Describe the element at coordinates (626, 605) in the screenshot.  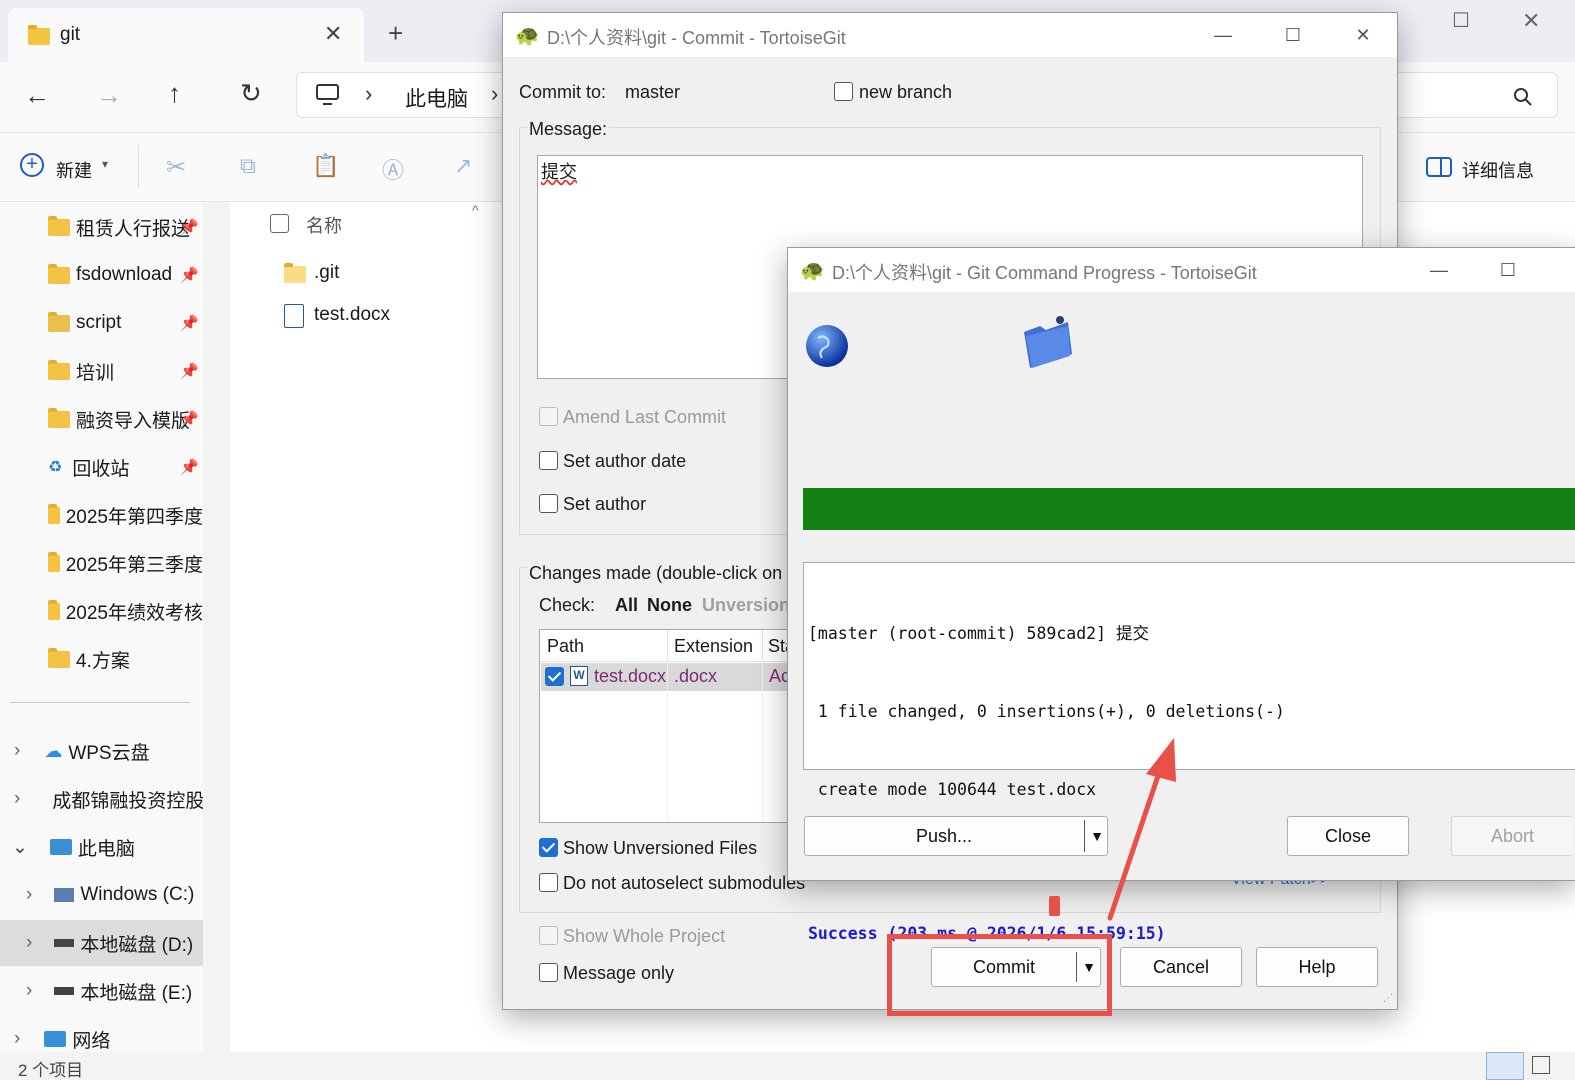
I see `check-all-link: All` at that location.